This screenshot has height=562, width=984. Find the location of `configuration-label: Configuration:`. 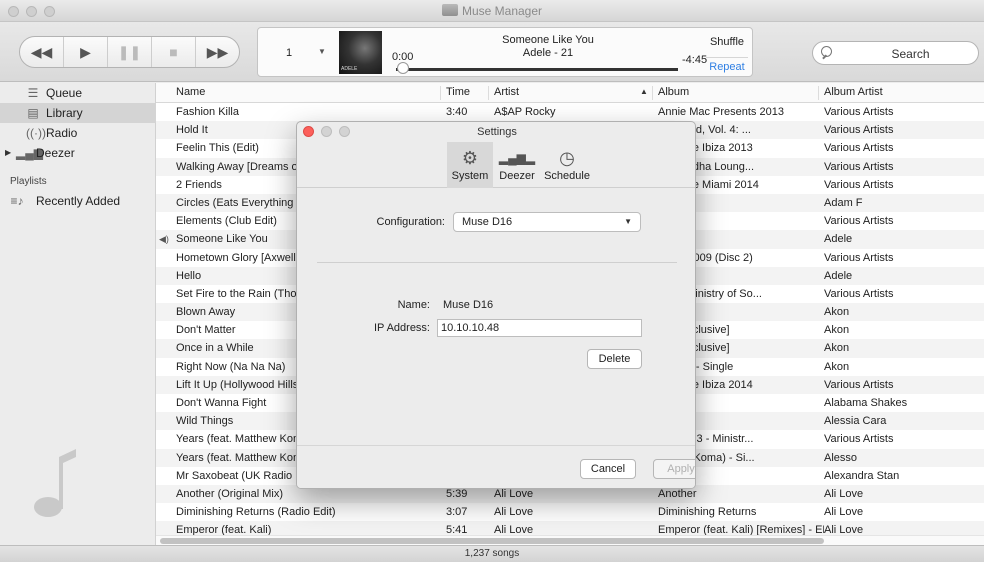

configuration-label: Configuration: is located at coordinates (411, 222).